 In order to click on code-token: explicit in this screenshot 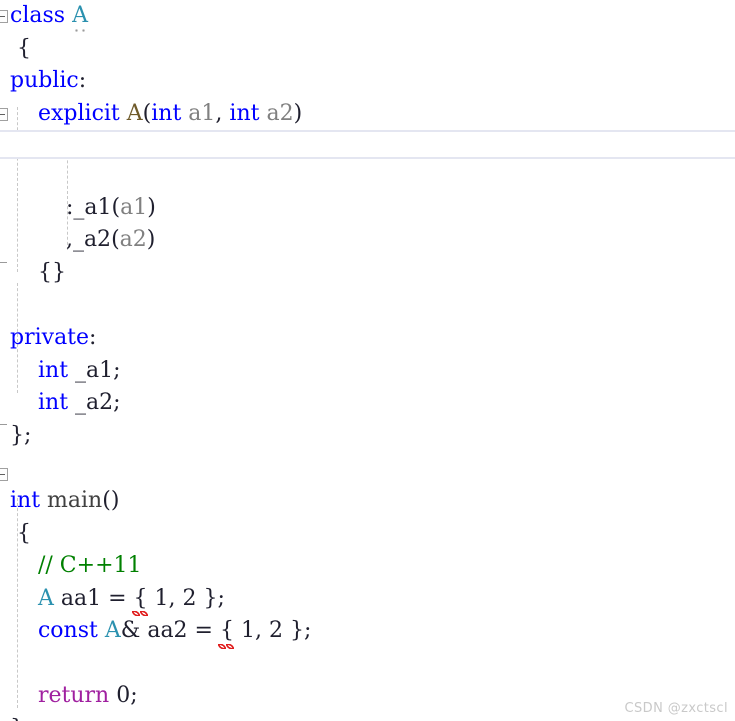, I will do `click(78, 113)`.